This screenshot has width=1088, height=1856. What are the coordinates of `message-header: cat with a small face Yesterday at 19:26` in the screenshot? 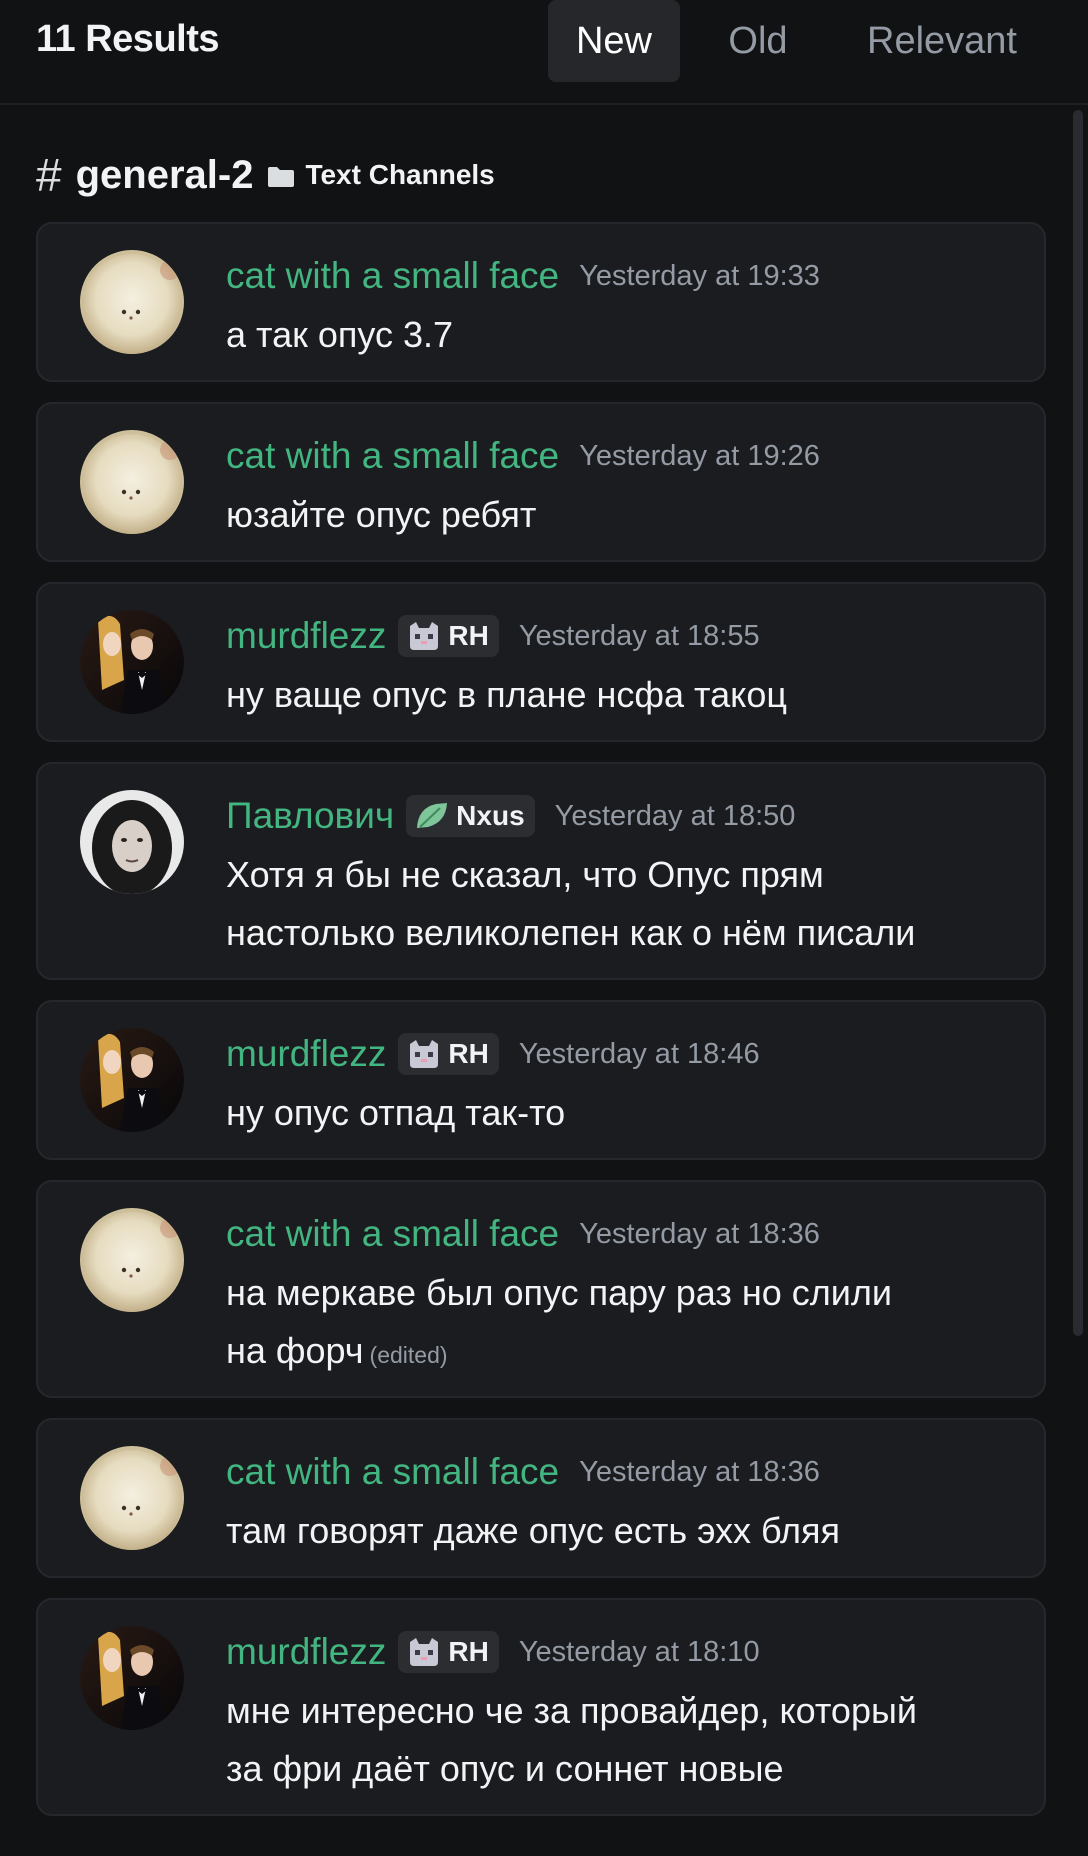 It's located at (523, 456).